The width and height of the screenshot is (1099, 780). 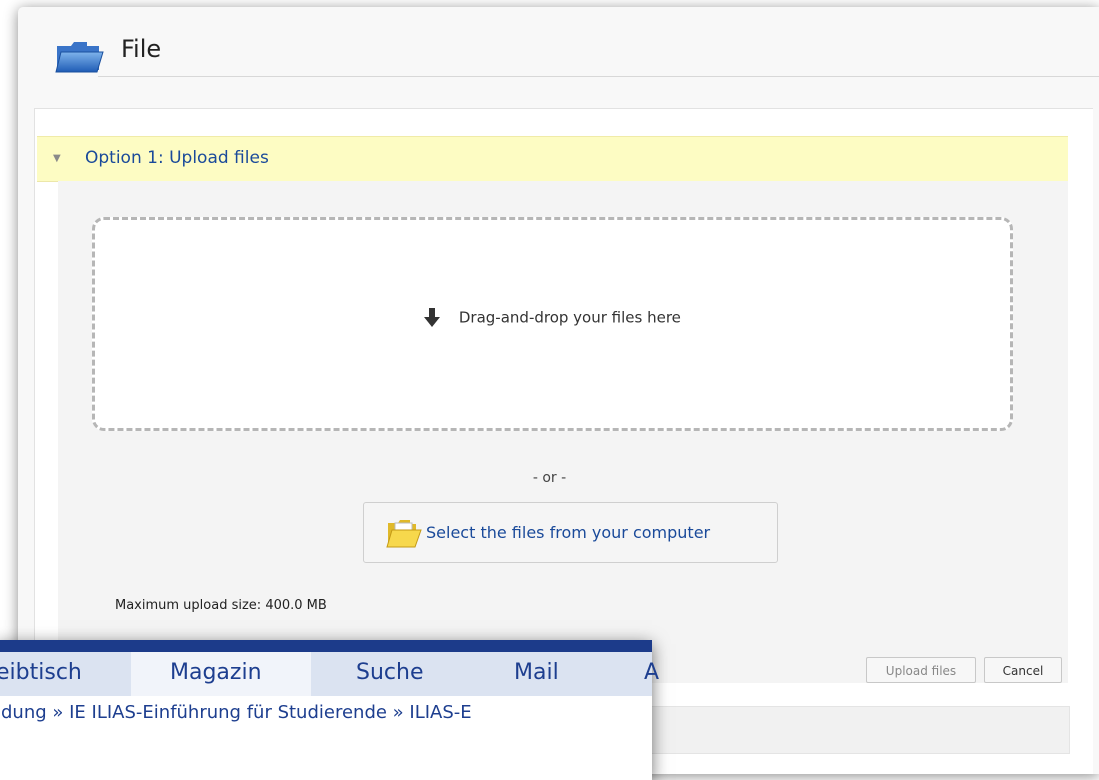 I want to click on footer-strip, so click(x=860, y=730).